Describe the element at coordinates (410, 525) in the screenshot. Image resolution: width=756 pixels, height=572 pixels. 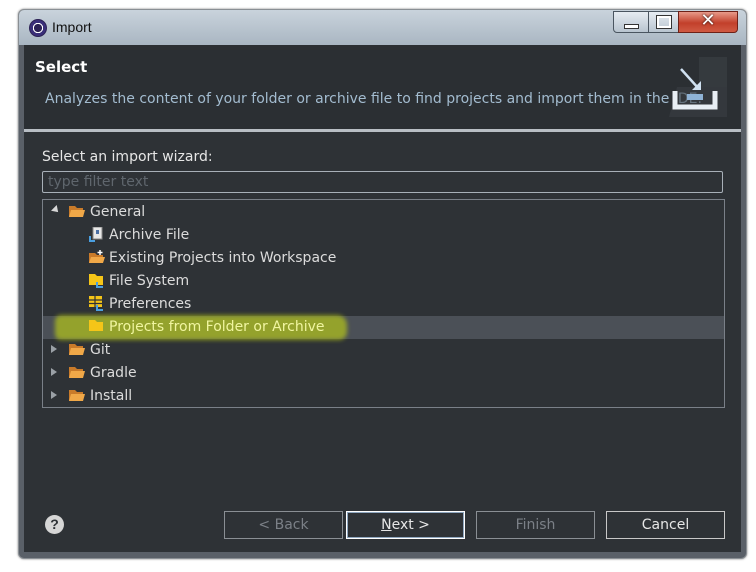
I see `next-label: ext >` at that location.